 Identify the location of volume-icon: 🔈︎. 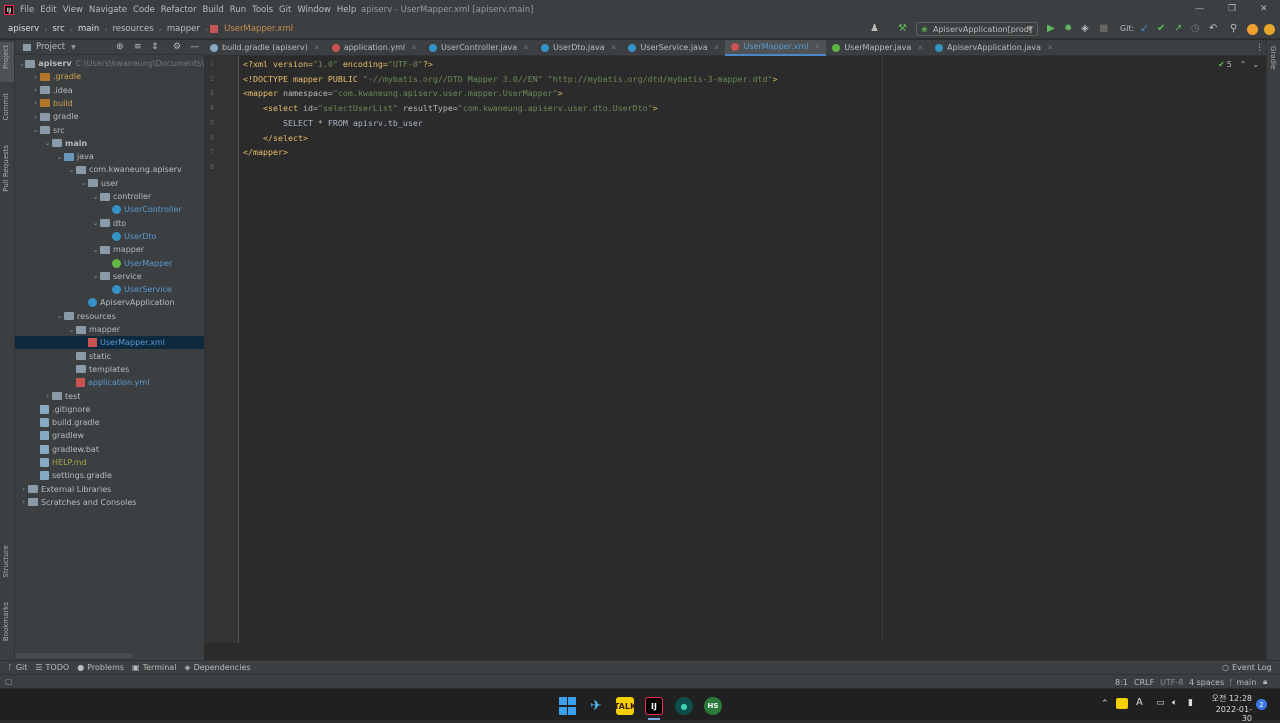
(1174, 703).